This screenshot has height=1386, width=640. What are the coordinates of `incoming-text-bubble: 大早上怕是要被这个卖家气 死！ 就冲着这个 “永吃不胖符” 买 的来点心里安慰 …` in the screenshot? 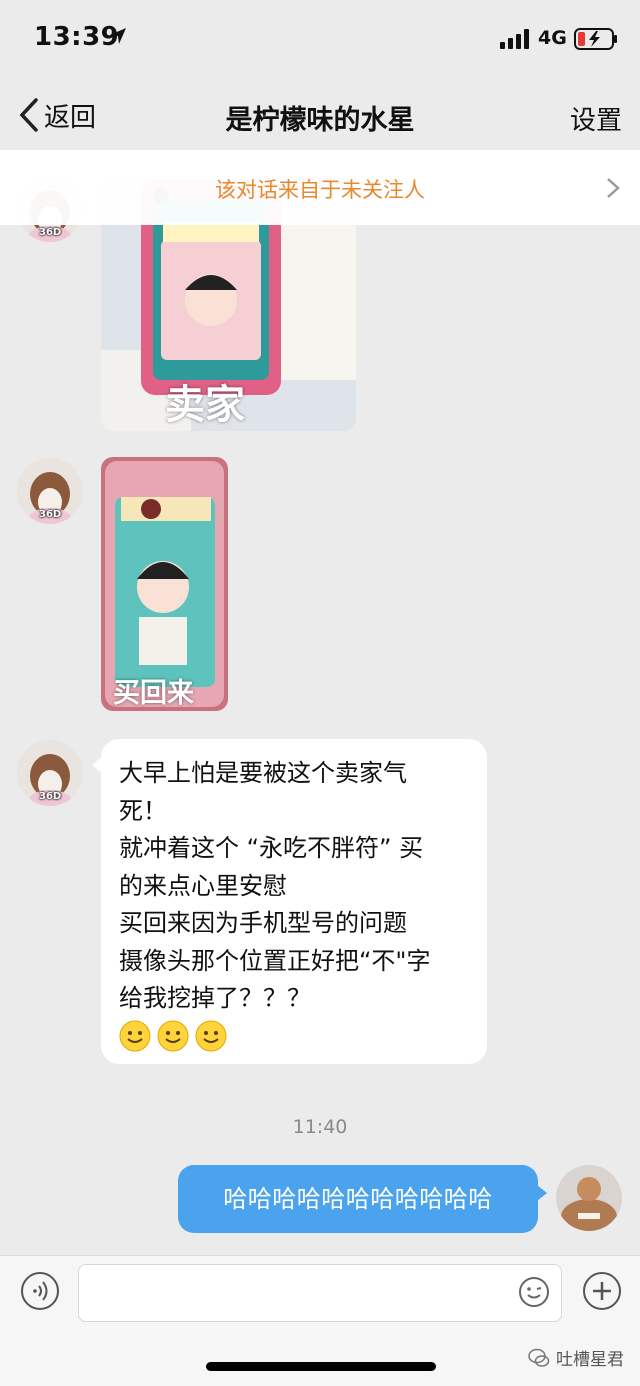 It's located at (289, 901).